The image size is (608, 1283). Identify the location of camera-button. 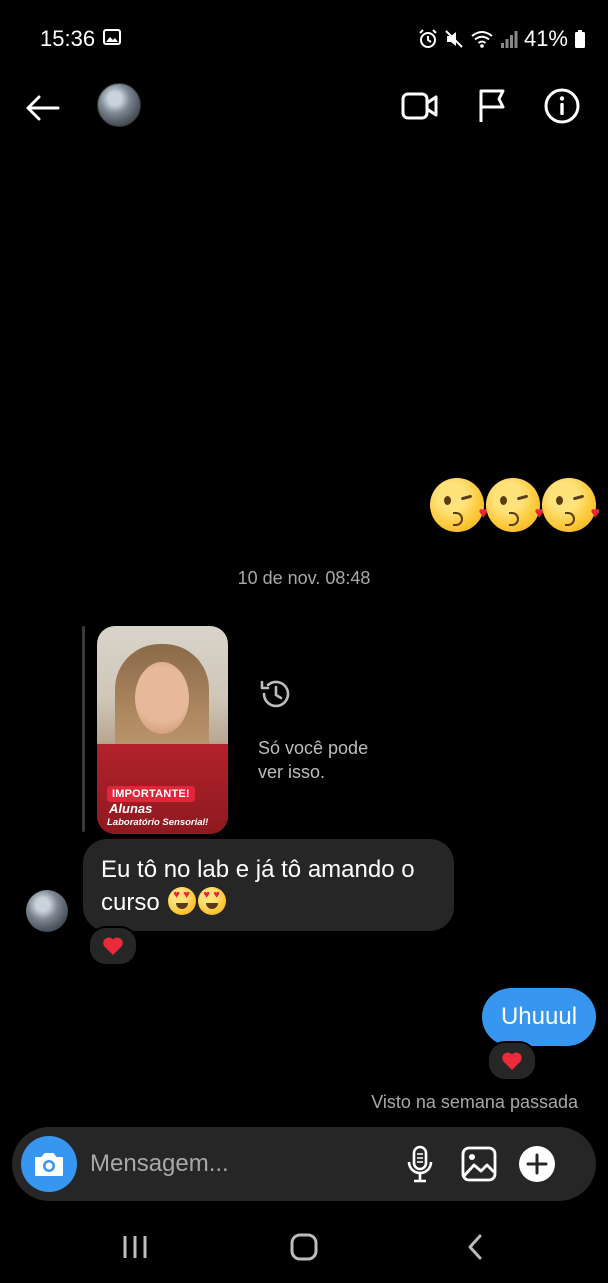
(49, 1164).